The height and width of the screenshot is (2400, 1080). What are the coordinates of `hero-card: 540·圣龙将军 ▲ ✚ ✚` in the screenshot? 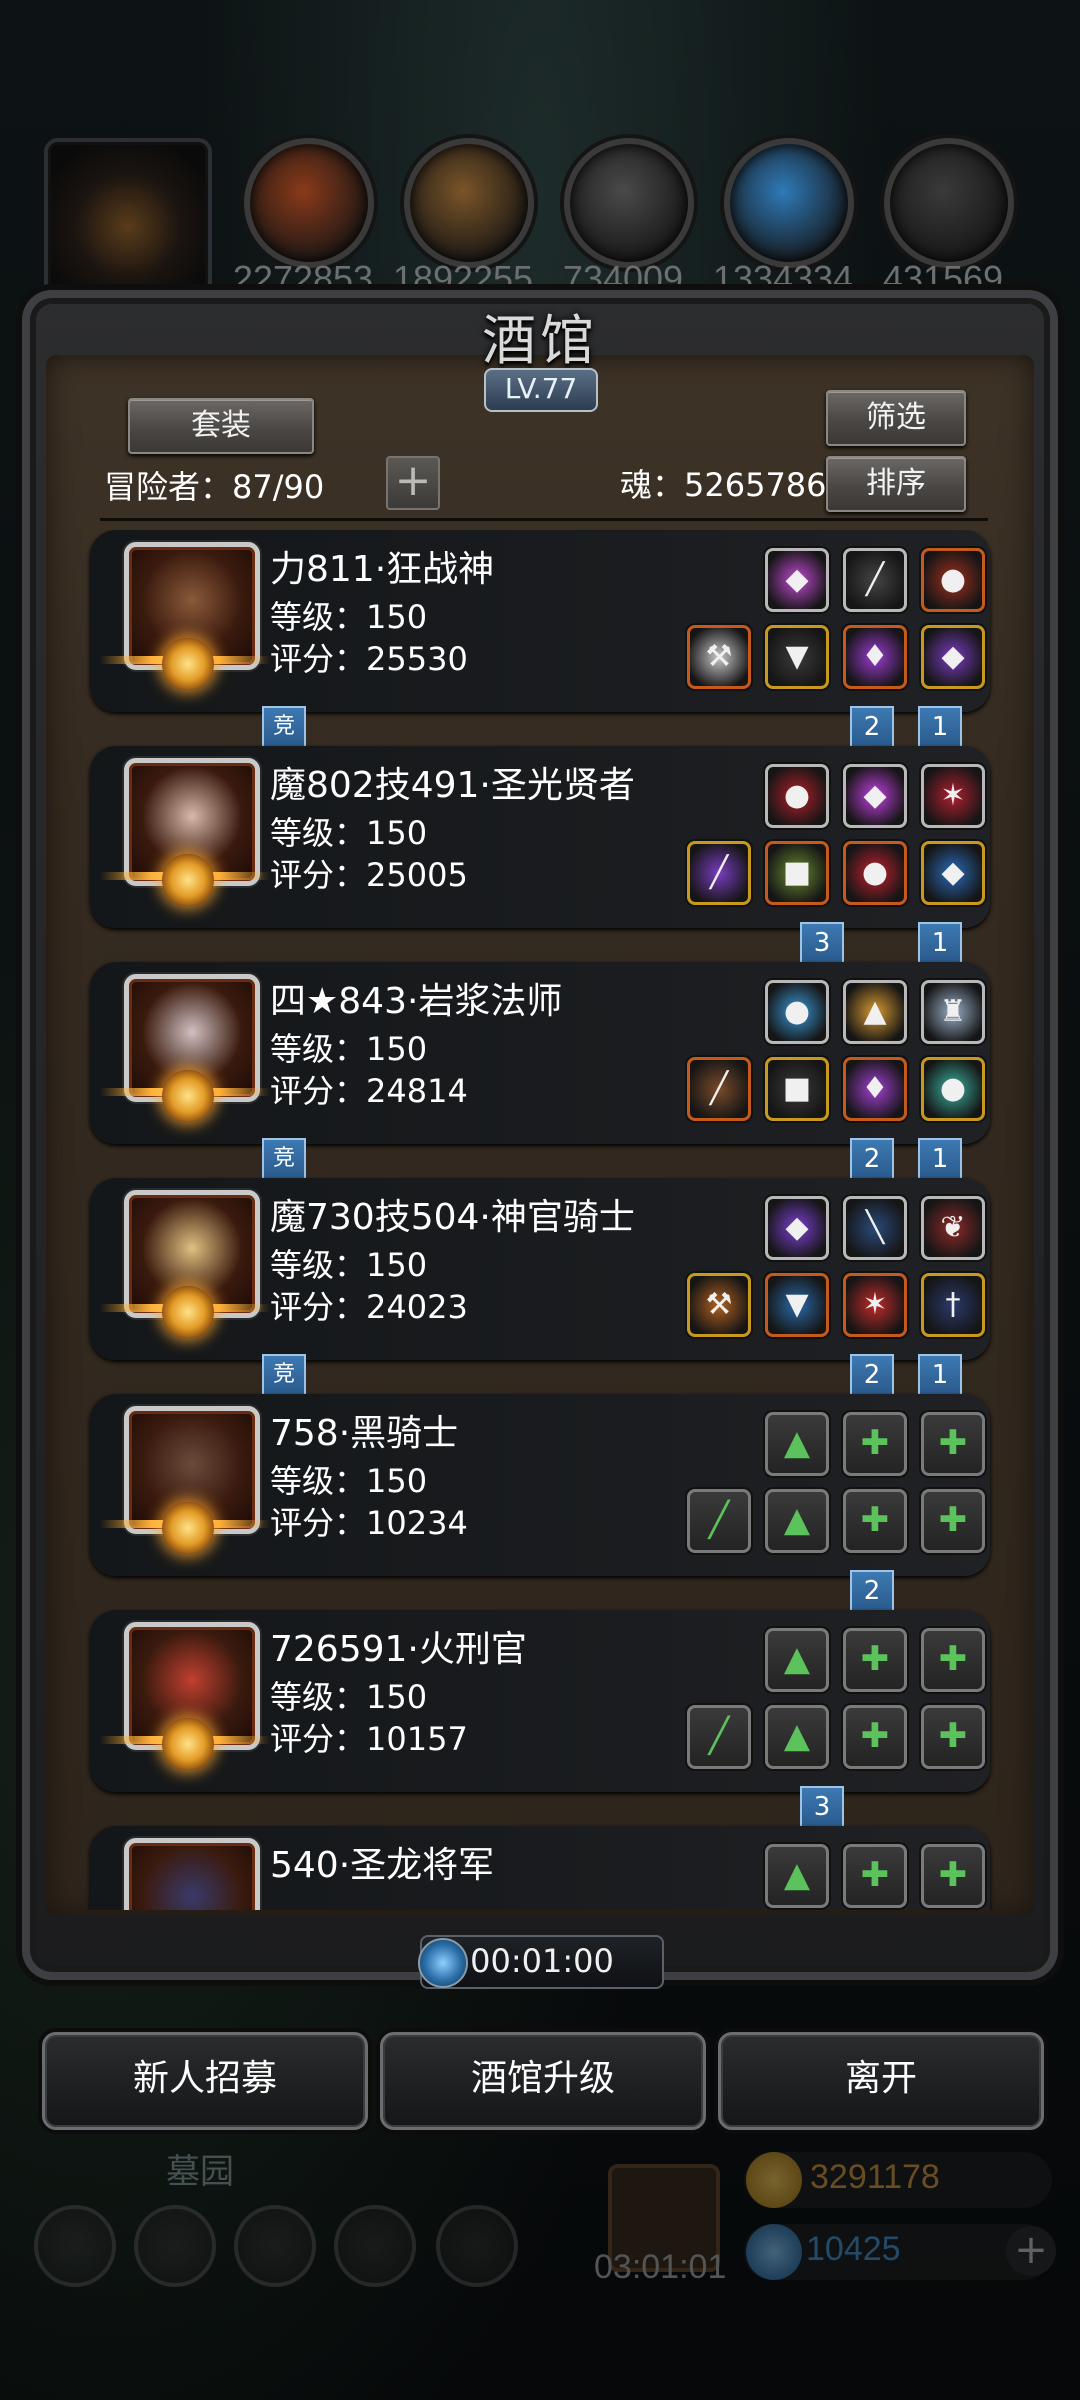 It's located at (540, 1868).